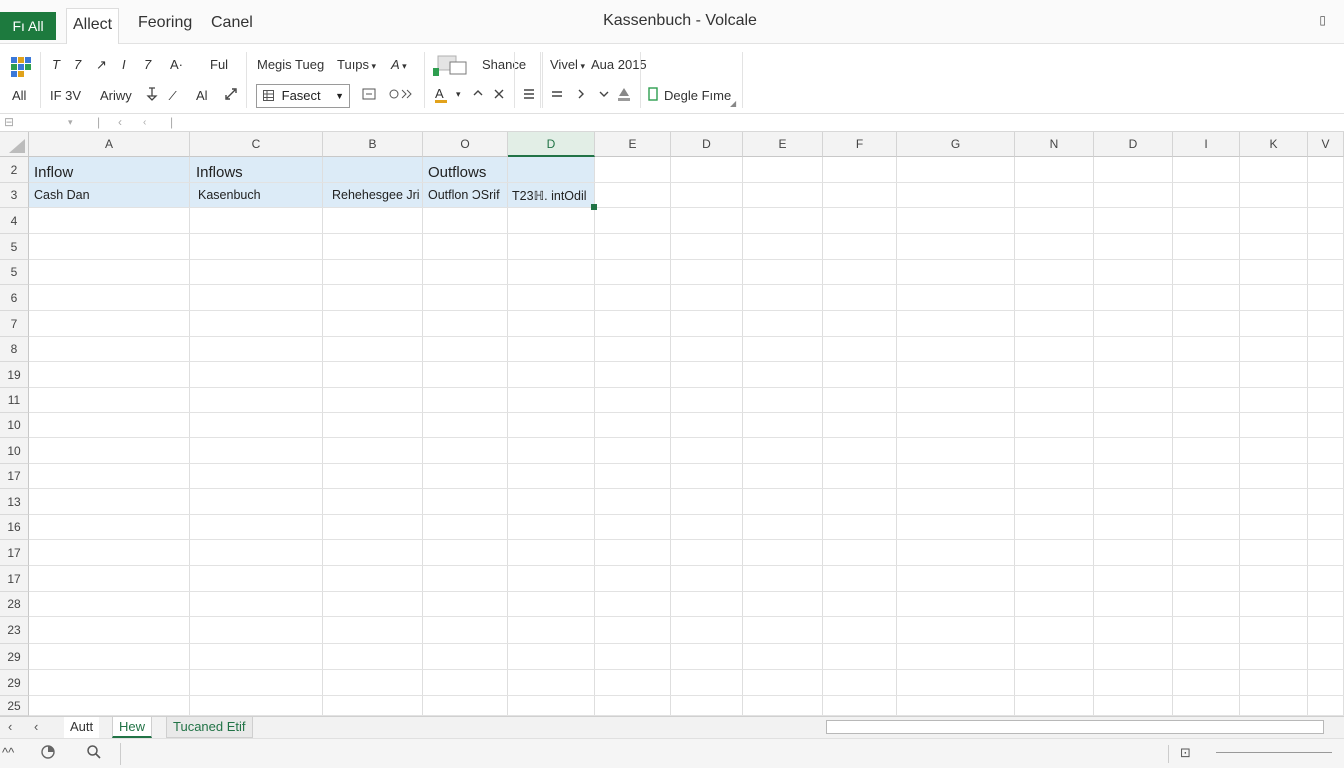 The height and width of the screenshot is (768, 1344). I want to click on tumps-dropdown: Tuıps ▾, so click(356, 64).